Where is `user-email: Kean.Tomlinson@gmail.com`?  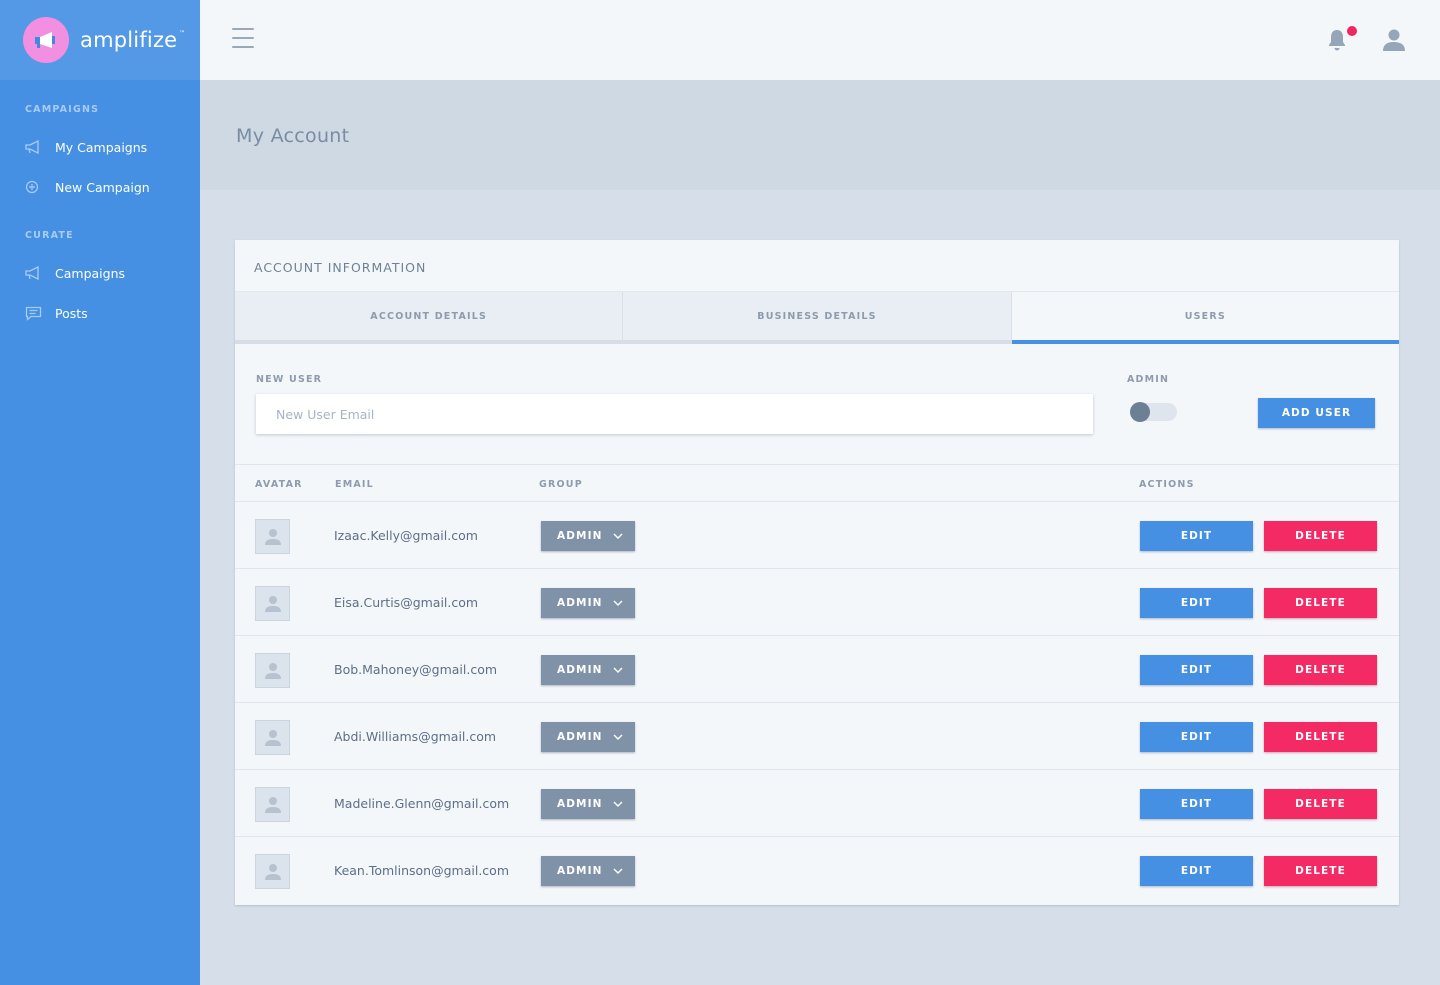
user-email: Kean.Tomlinson@gmail.com is located at coordinates (421, 870).